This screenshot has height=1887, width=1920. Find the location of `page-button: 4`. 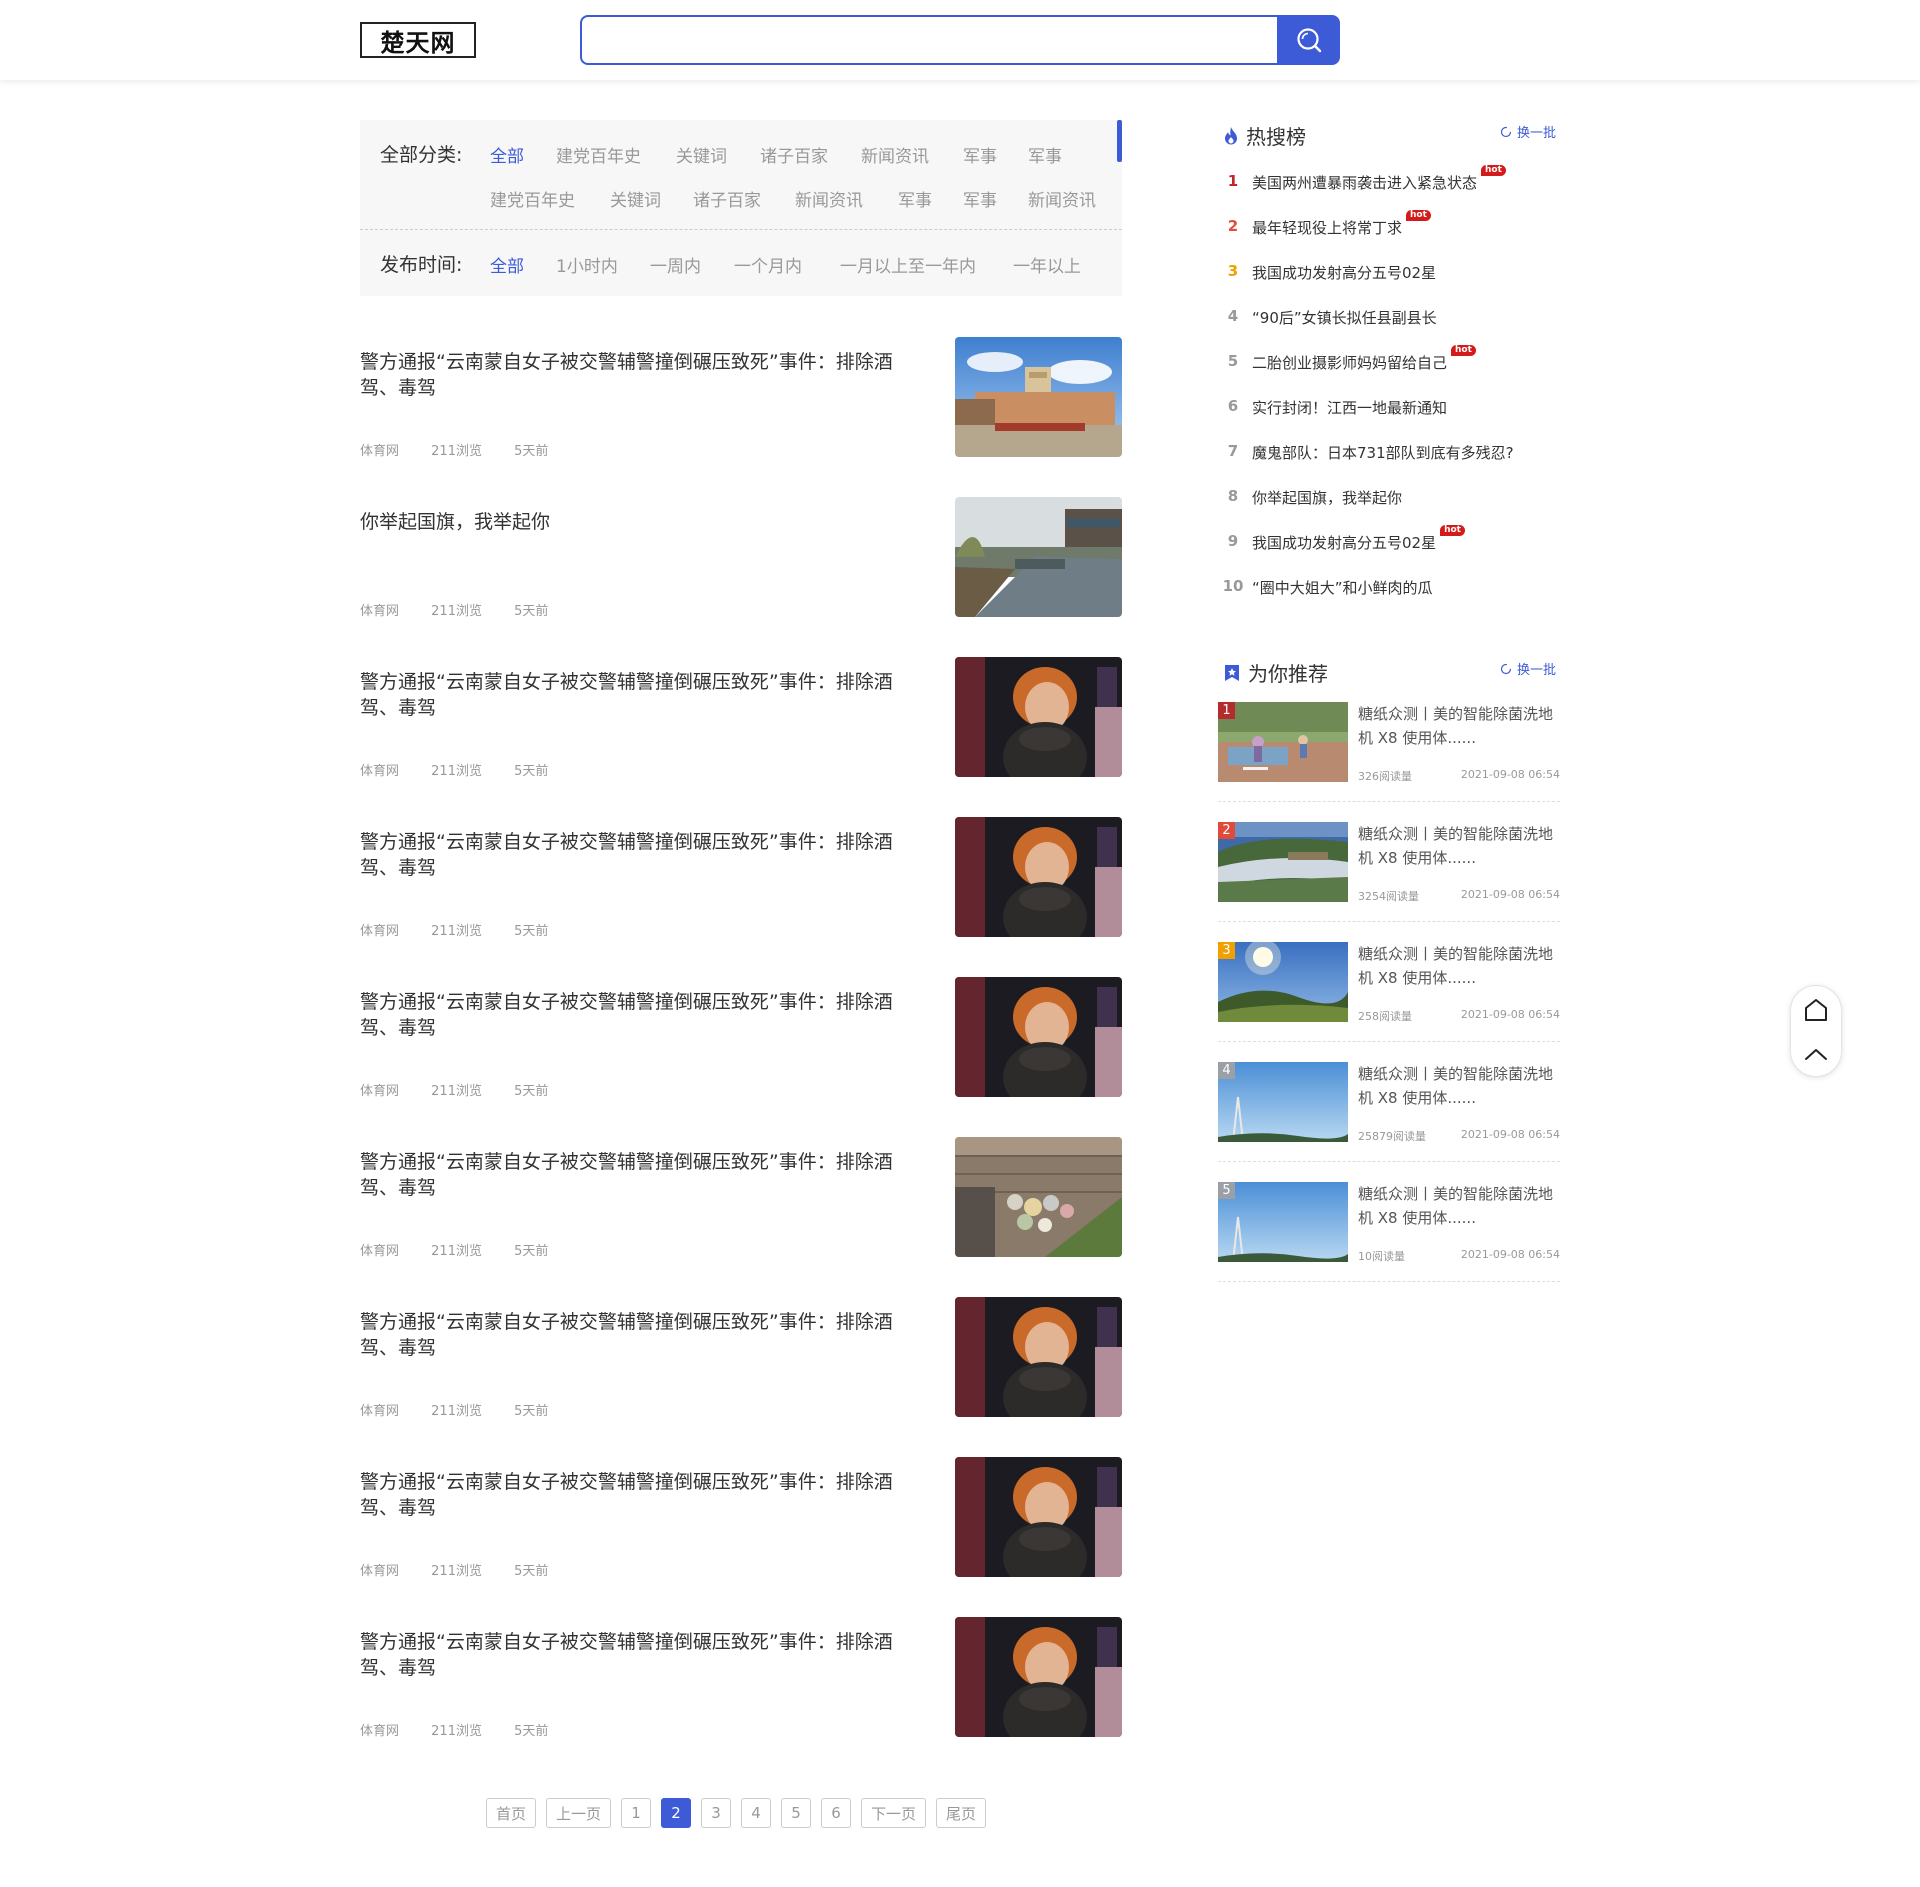

page-button: 4 is located at coordinates (756, 1813).